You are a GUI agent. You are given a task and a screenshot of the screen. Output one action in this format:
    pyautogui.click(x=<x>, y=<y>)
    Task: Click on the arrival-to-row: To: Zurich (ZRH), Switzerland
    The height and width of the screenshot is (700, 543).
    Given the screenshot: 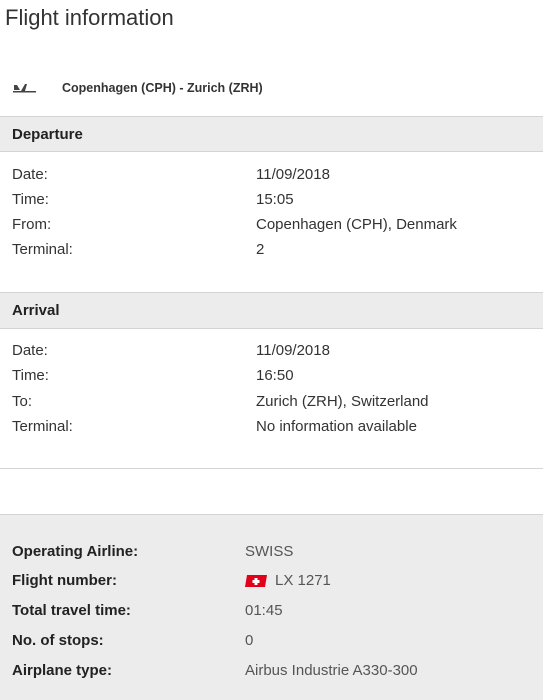 What is the action you would take?
    pyautogui.click(x=271, y=405)
    